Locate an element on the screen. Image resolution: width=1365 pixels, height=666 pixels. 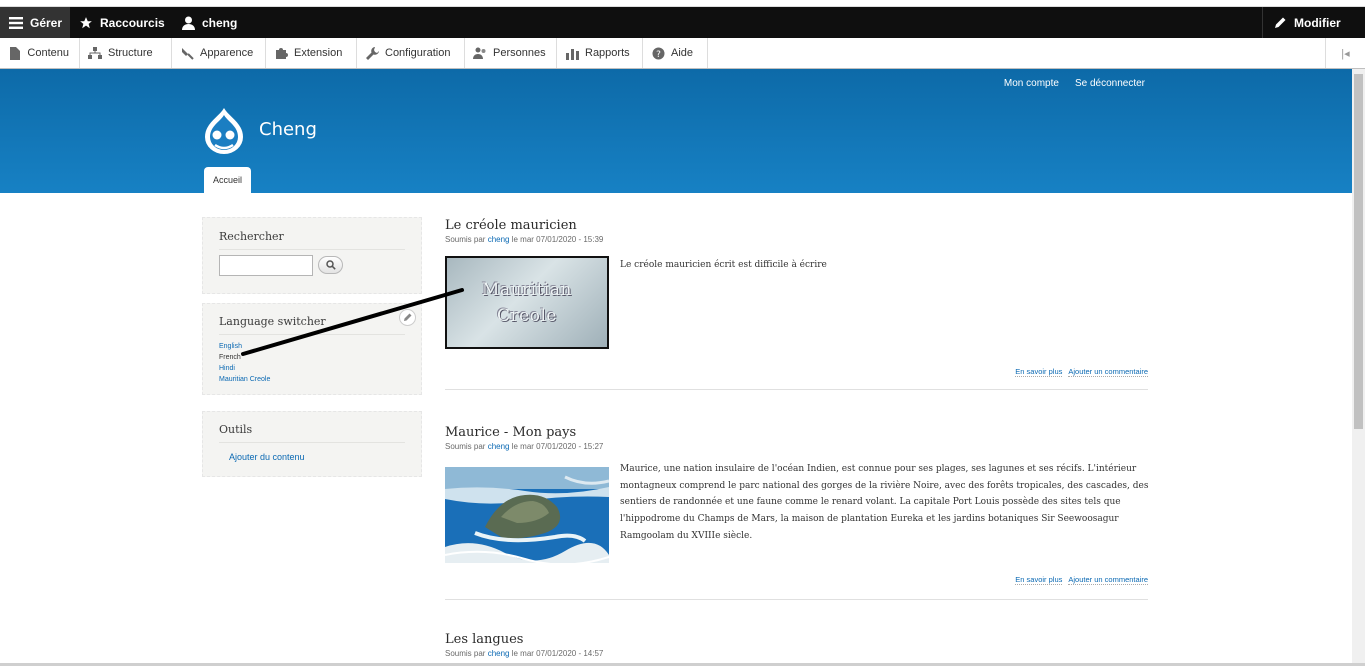
scrollbar-thumb is located at coordinates (1358, 251).